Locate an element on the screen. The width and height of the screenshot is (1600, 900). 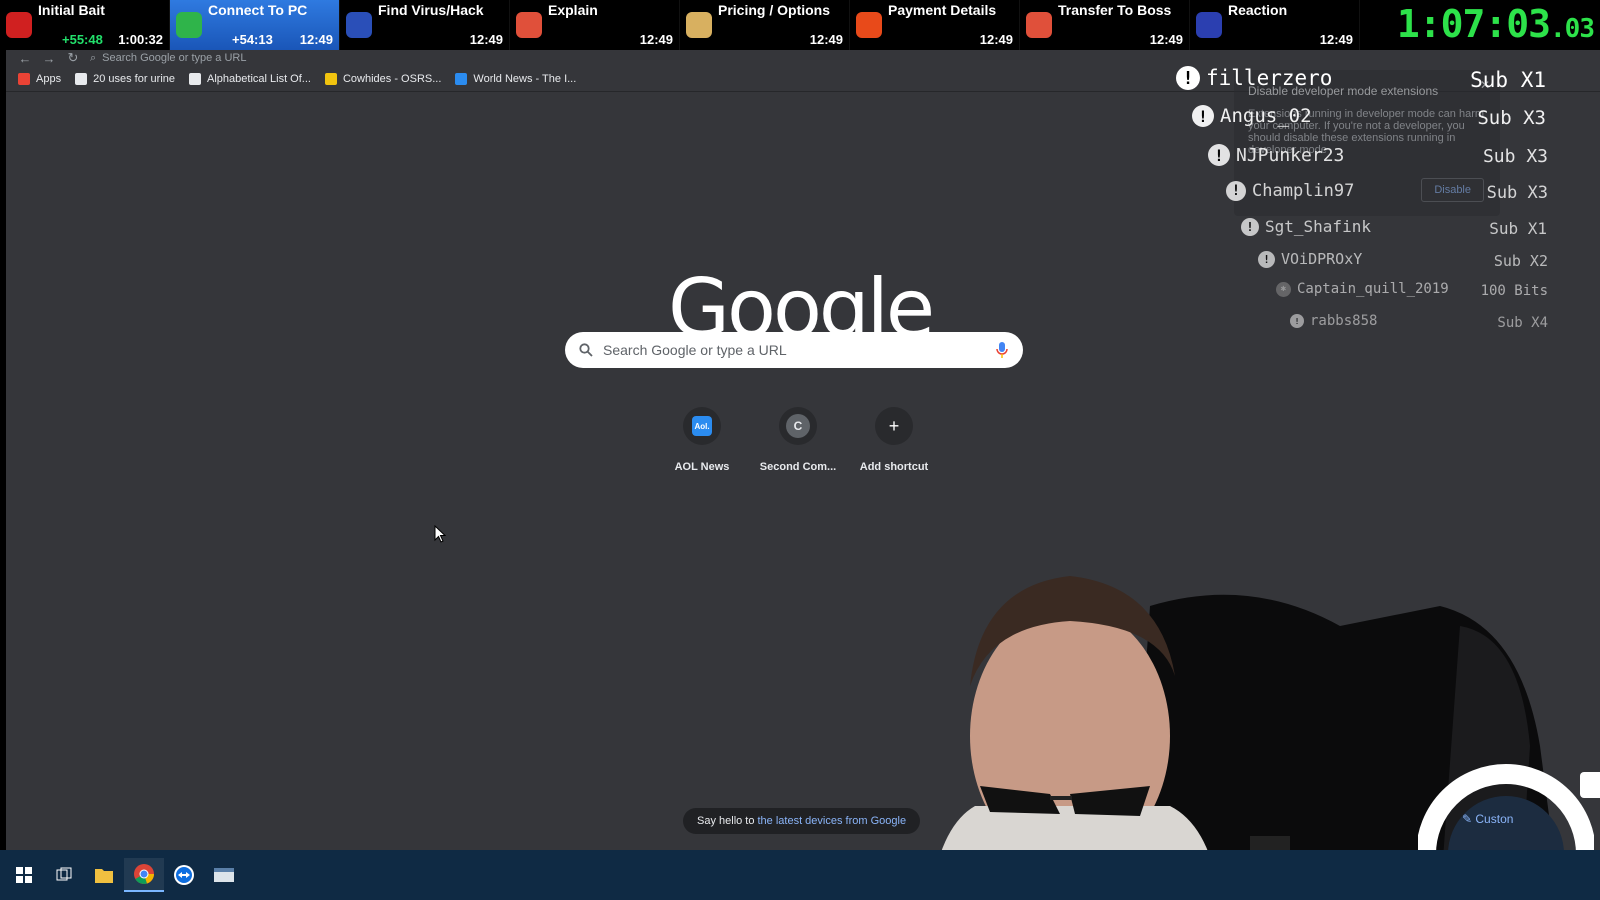
split-name: Payment Details is located at coordinates (942, 10).